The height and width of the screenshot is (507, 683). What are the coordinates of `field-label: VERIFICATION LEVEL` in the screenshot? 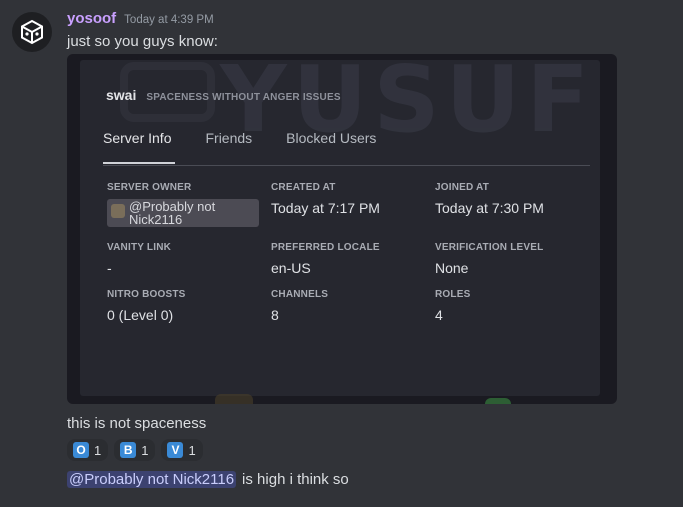 It's located at (489, 247).